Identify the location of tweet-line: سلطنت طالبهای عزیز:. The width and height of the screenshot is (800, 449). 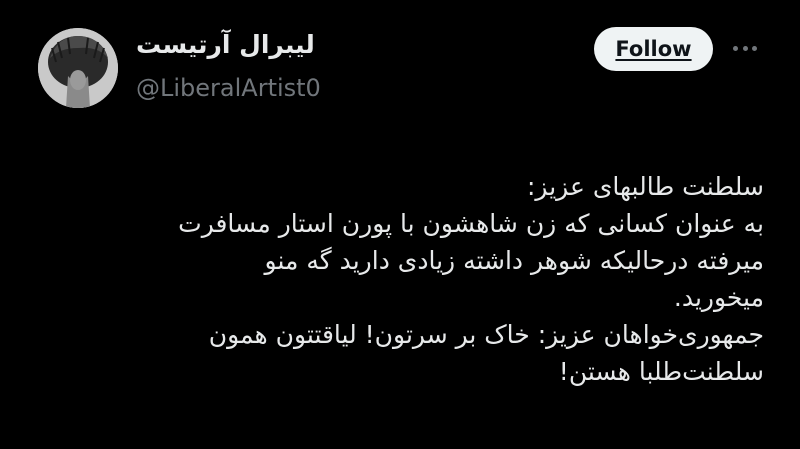
(645, 186).